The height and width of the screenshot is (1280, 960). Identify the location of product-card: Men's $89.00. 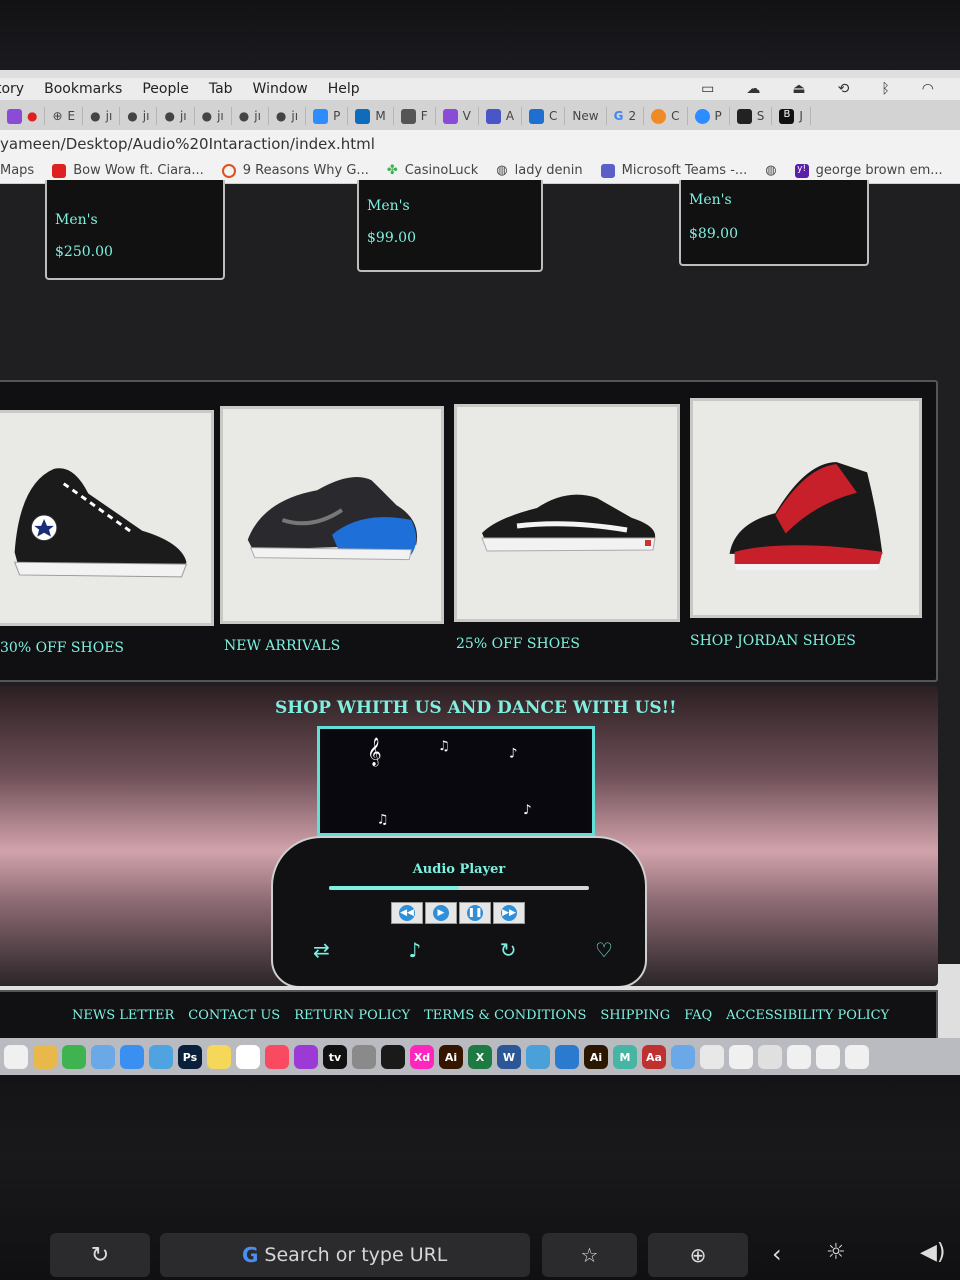
(774, 223).